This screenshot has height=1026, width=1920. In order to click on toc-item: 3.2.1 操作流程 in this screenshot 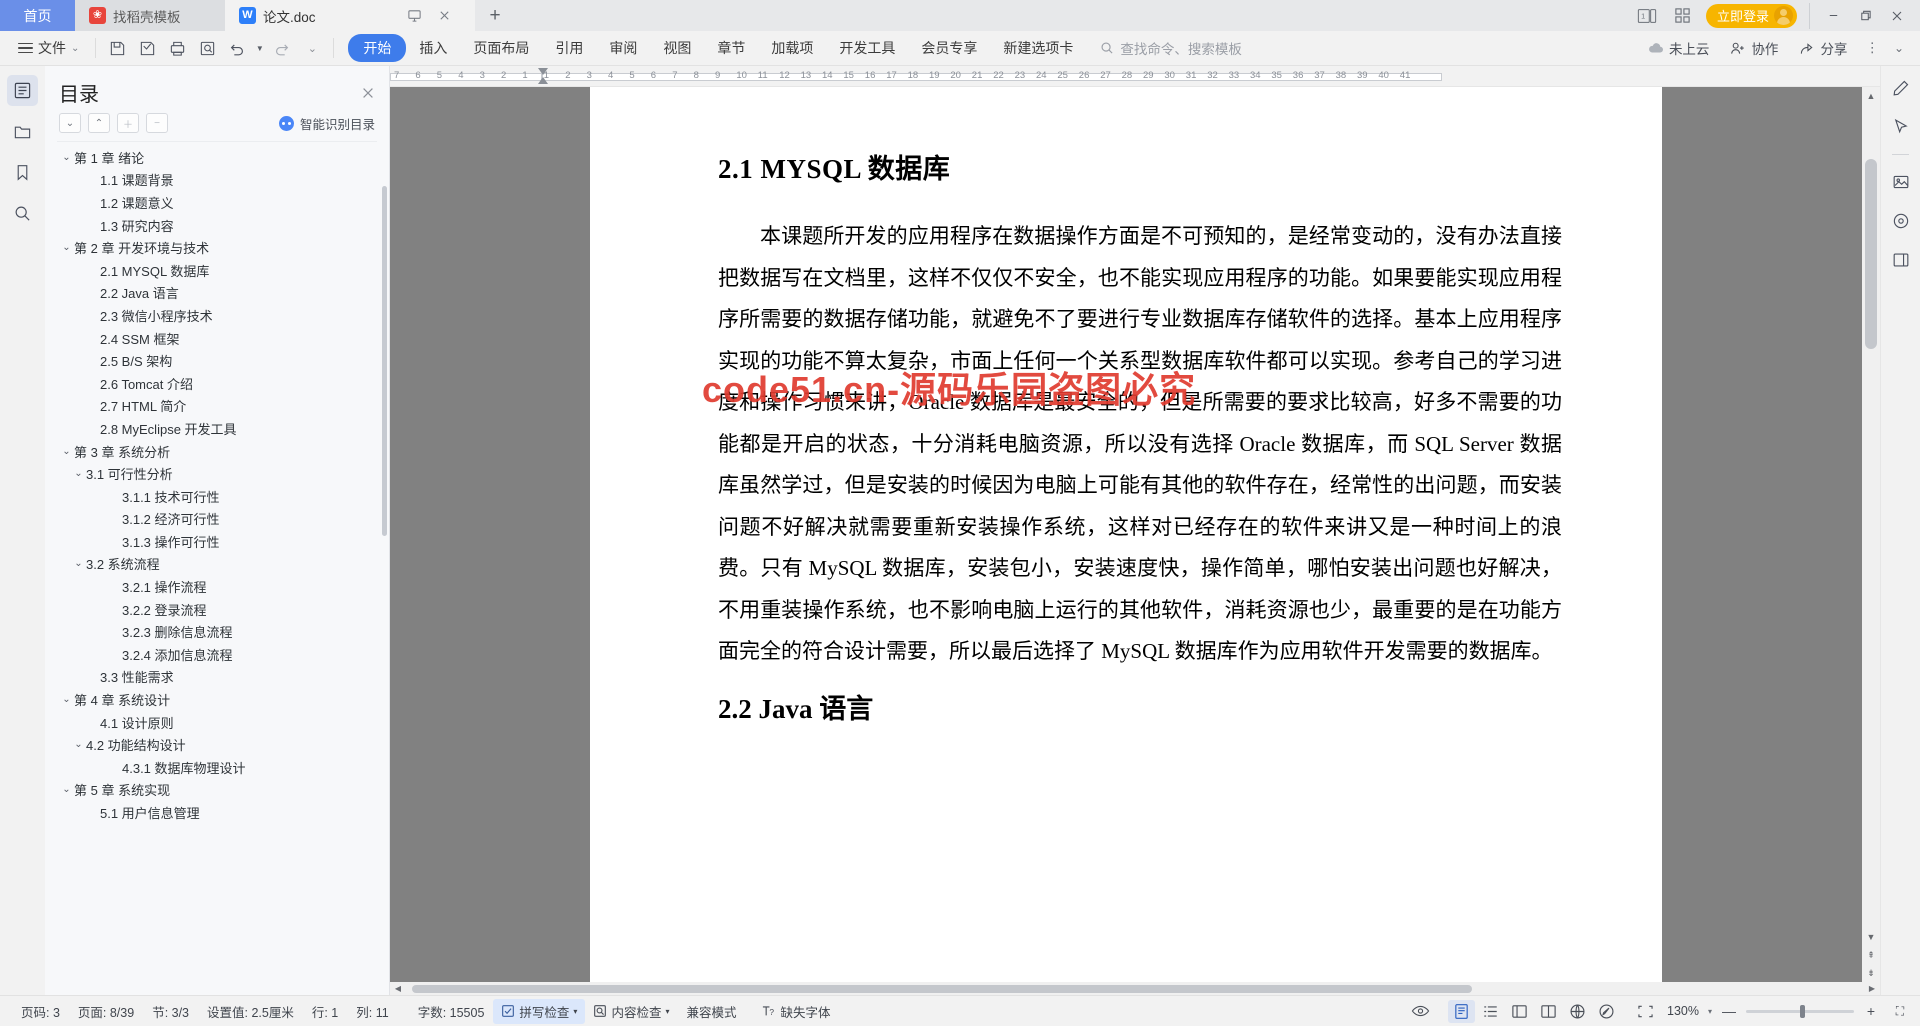, I will do `click(217, 586)`.